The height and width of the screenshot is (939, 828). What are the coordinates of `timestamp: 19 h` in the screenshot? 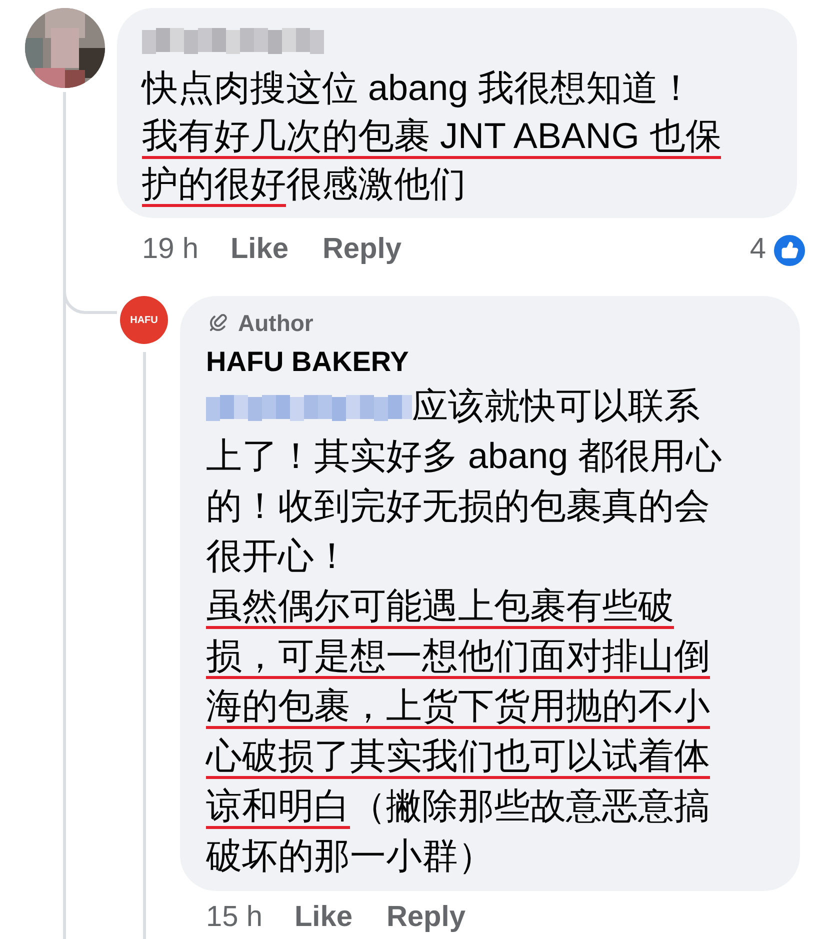 It's located at (170, 250).